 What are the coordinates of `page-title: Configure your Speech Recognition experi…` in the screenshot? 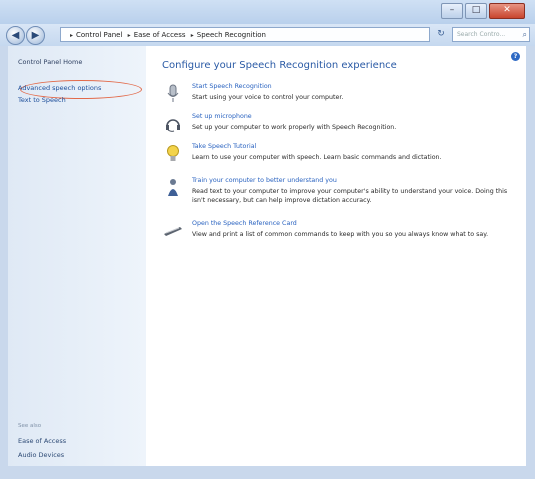 It's located at (279, 65).